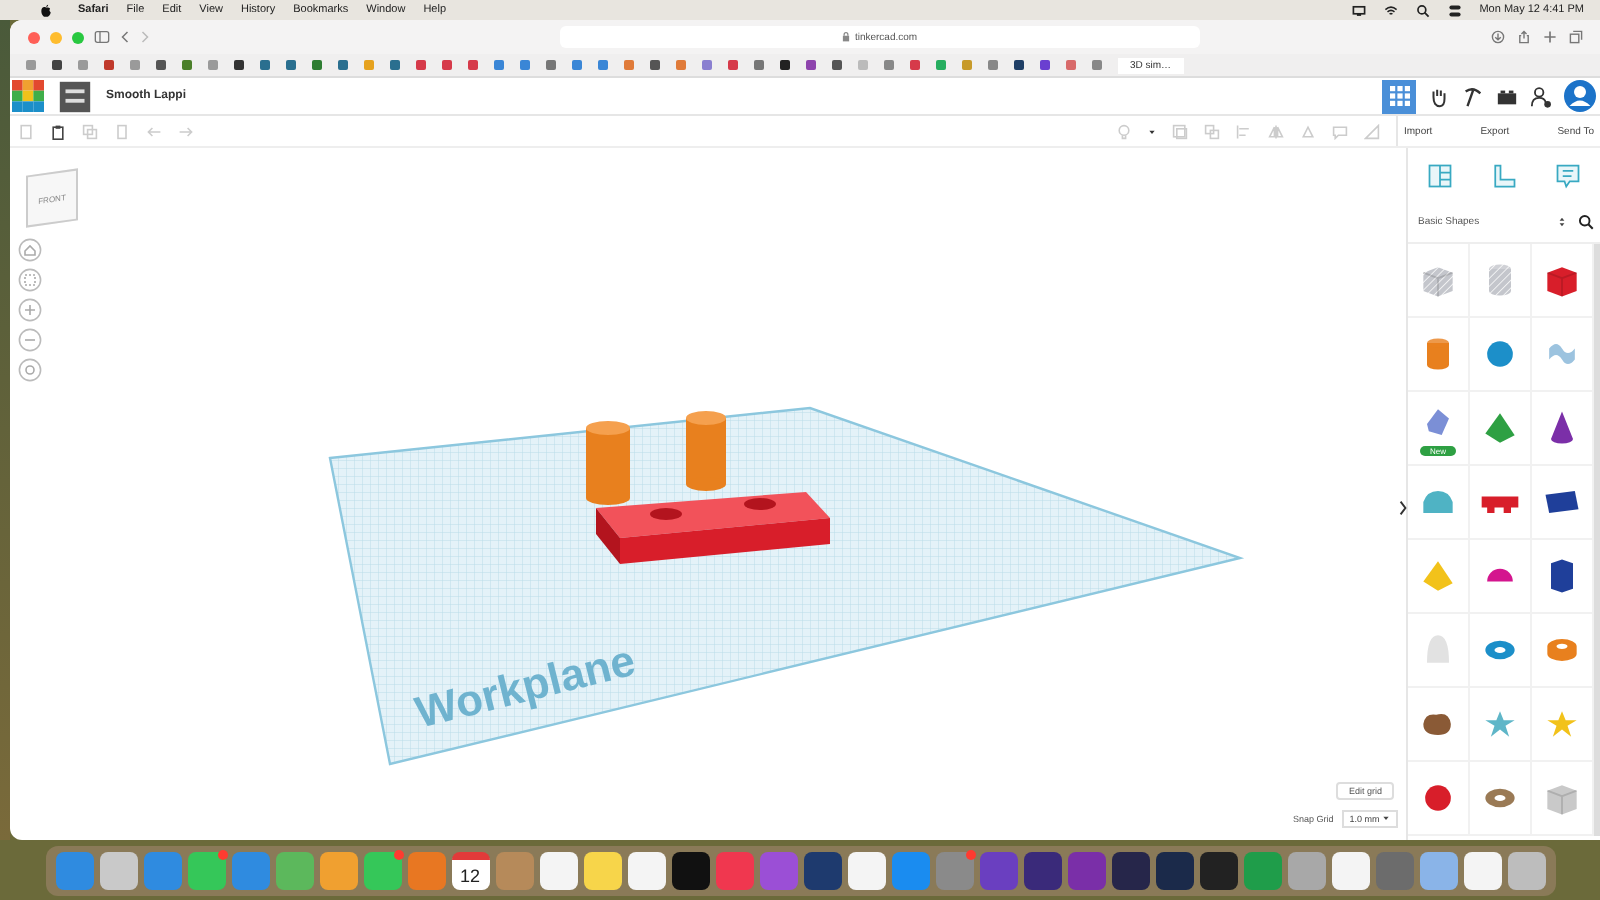  I want to click on zoom-button, so click(78, 37).